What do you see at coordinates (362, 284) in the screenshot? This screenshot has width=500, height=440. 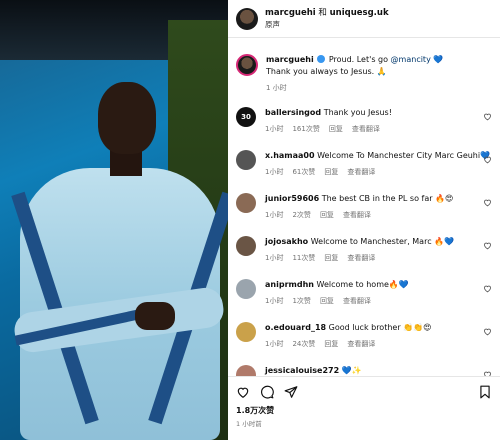 I see `comment-body: Welcome to home🔥💙` at bounding box center [362, 284].